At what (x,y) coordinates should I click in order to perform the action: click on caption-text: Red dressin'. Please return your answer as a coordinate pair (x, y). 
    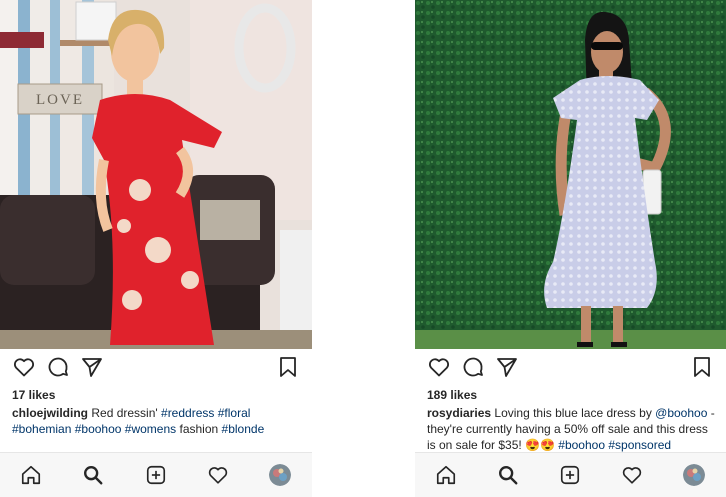
    Looking at the image, I should click on (126, 413).